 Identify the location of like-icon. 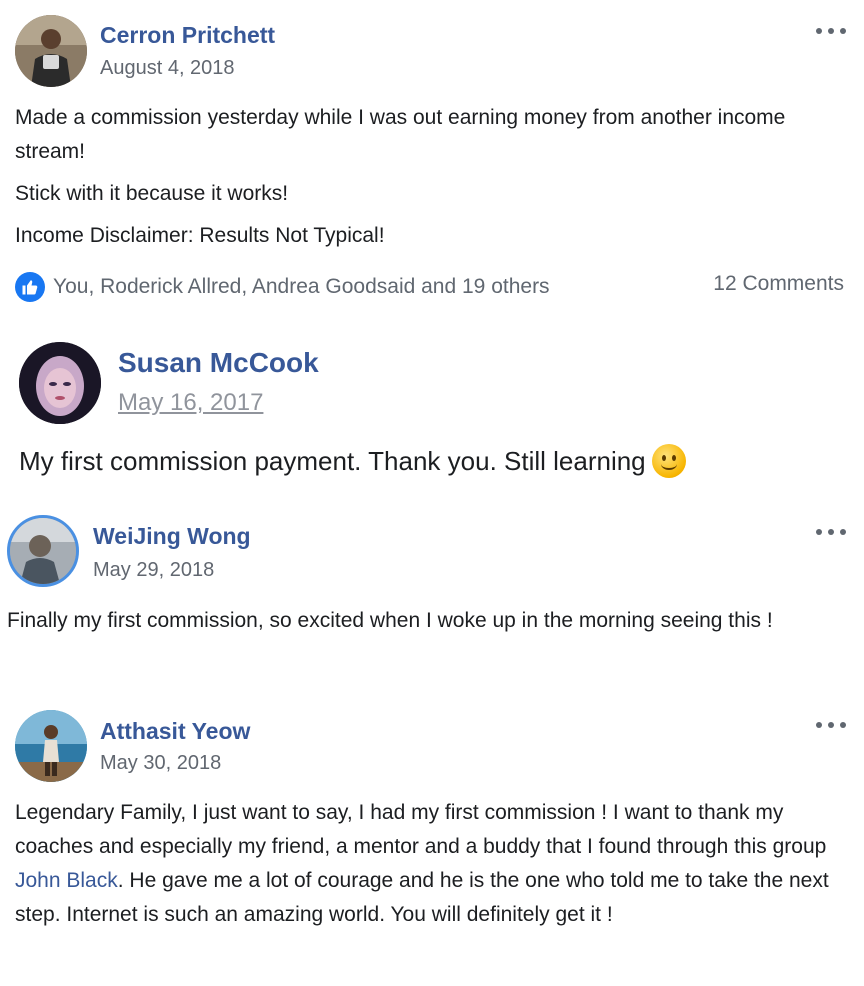
(30, 287).